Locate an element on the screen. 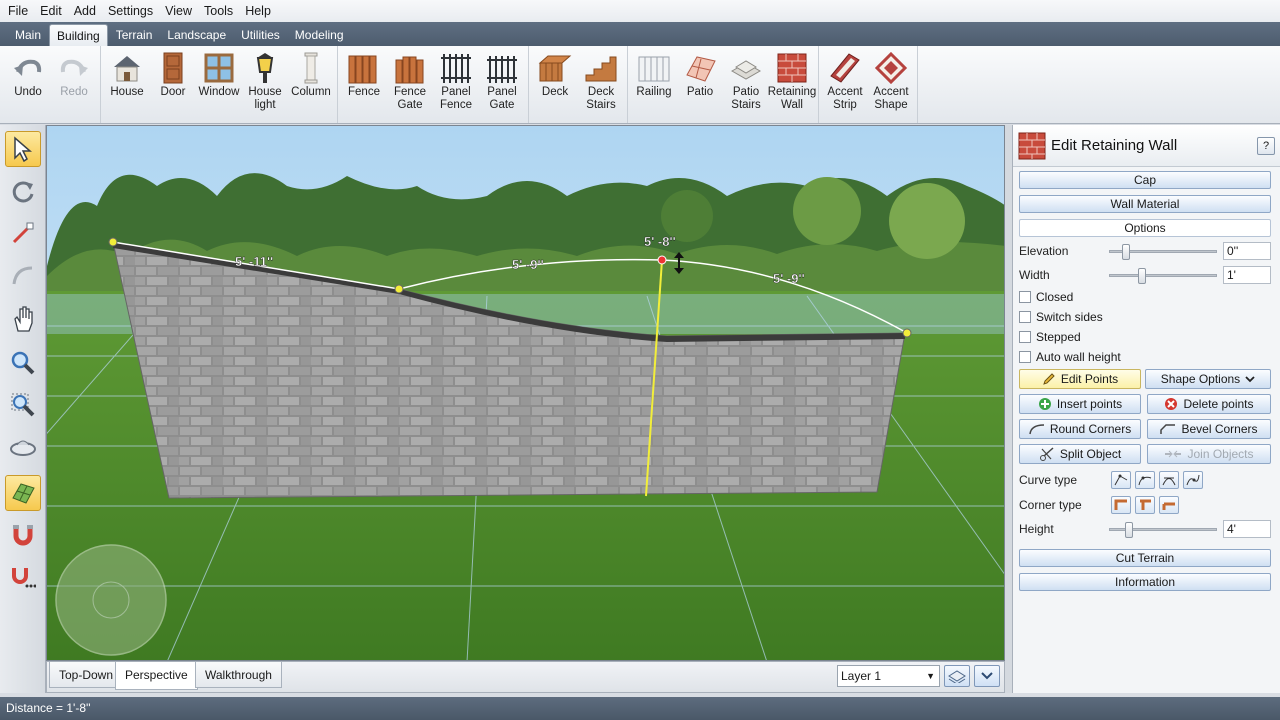  checkbox-label: Stepped is located at coordinates (1058, 337).